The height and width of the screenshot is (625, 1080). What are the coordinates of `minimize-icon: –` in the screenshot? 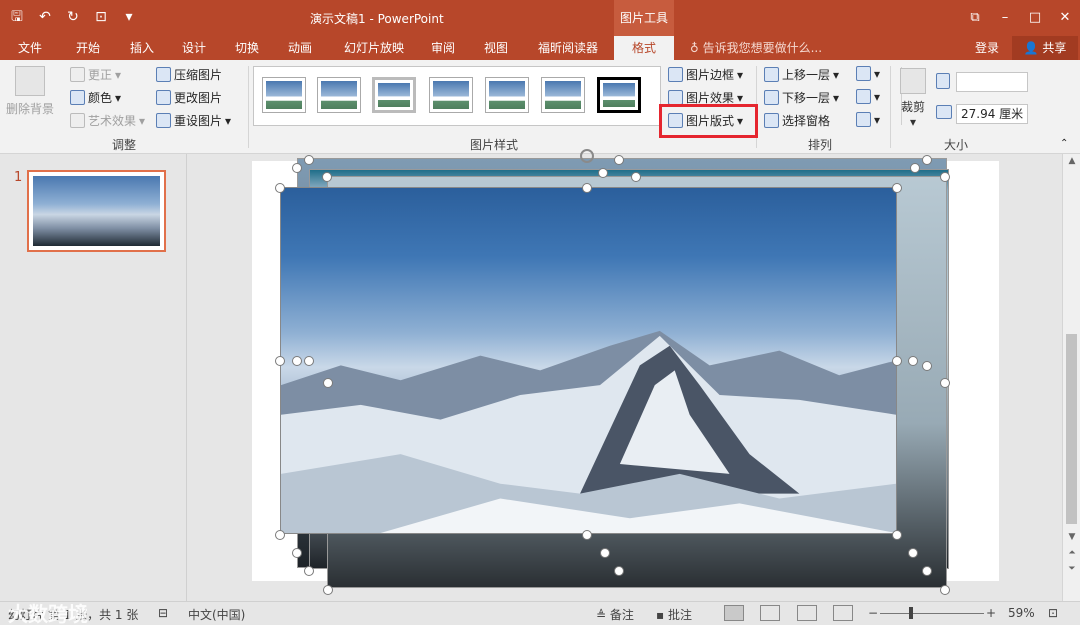 It's located at (1005, 18).